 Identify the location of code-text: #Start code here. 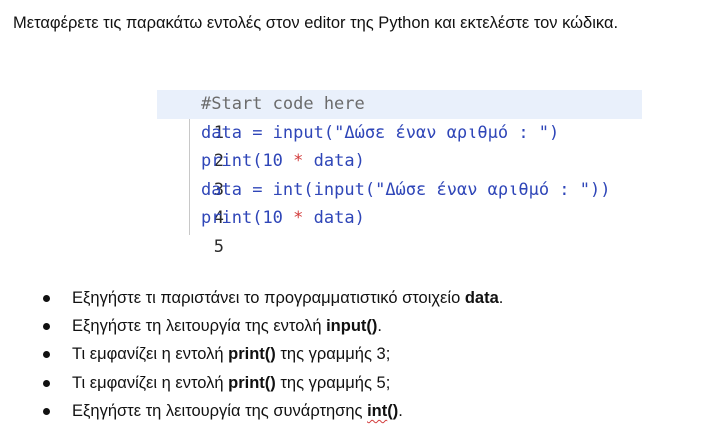
(283, 104).